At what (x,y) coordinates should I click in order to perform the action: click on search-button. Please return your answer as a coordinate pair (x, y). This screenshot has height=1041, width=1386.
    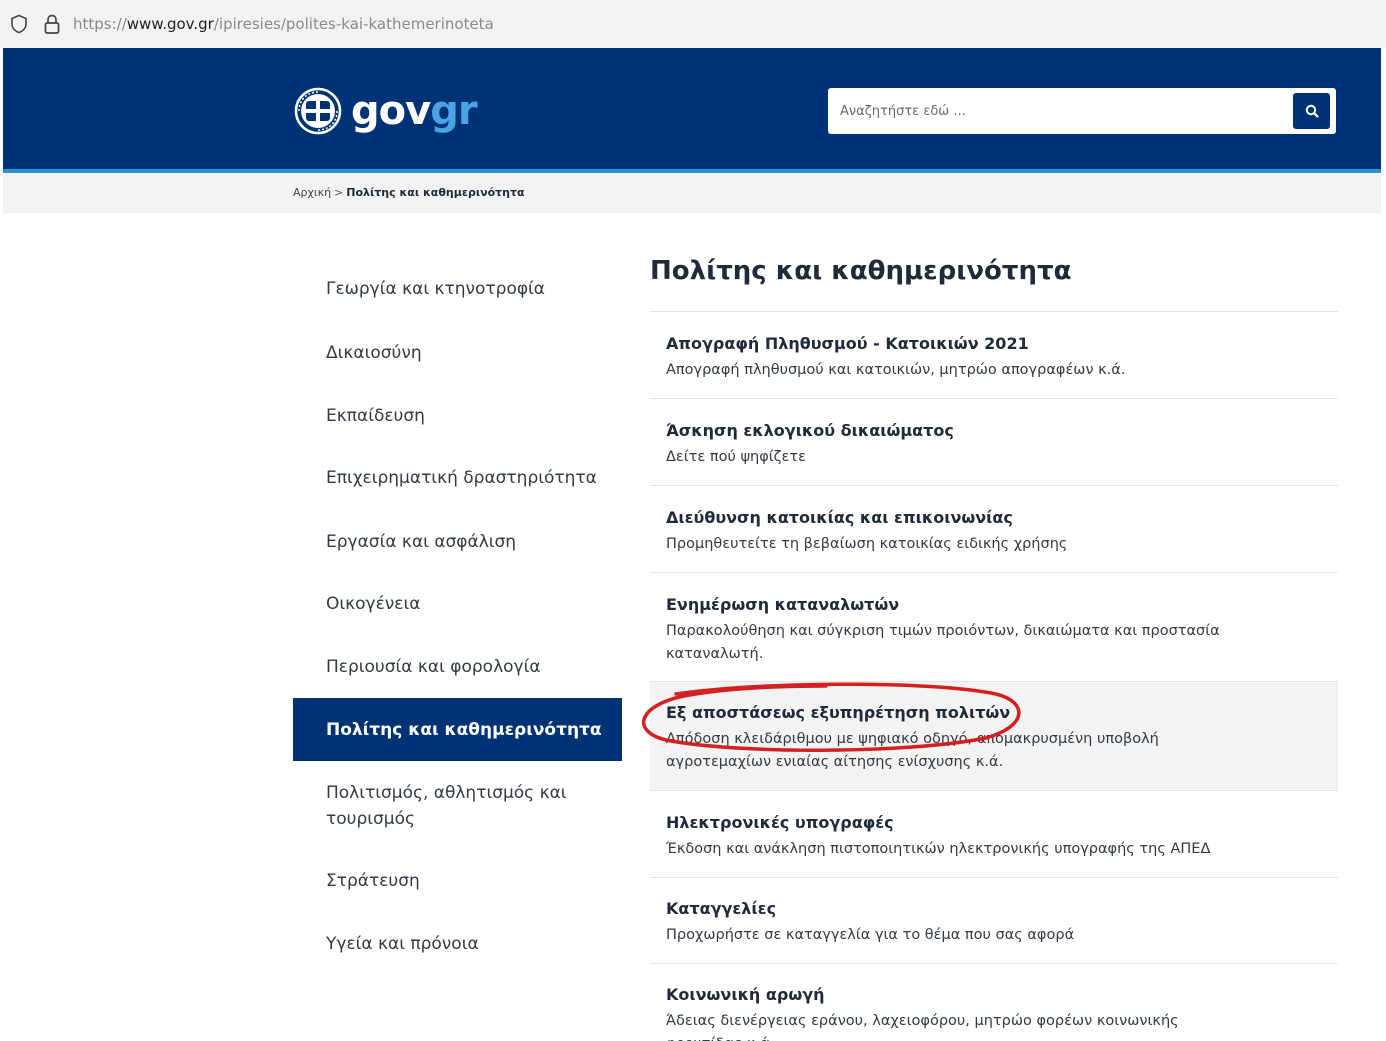
    Looking at the image, I should click on (1311, 111).